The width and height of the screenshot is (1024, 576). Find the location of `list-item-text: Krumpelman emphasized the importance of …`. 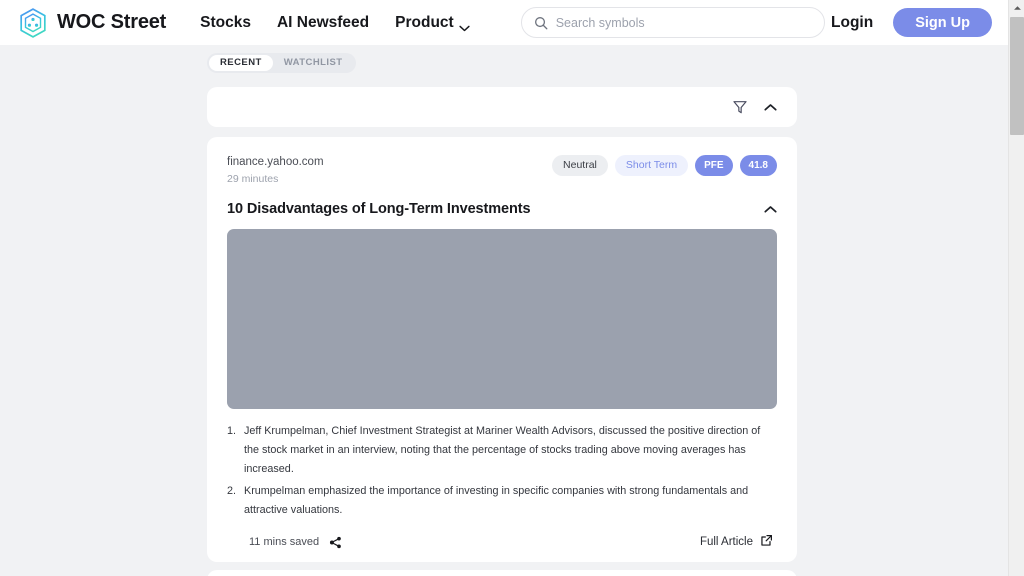

list-item-text: Krumpelman emphasized the importance of … is located at coordinates (496, 500).